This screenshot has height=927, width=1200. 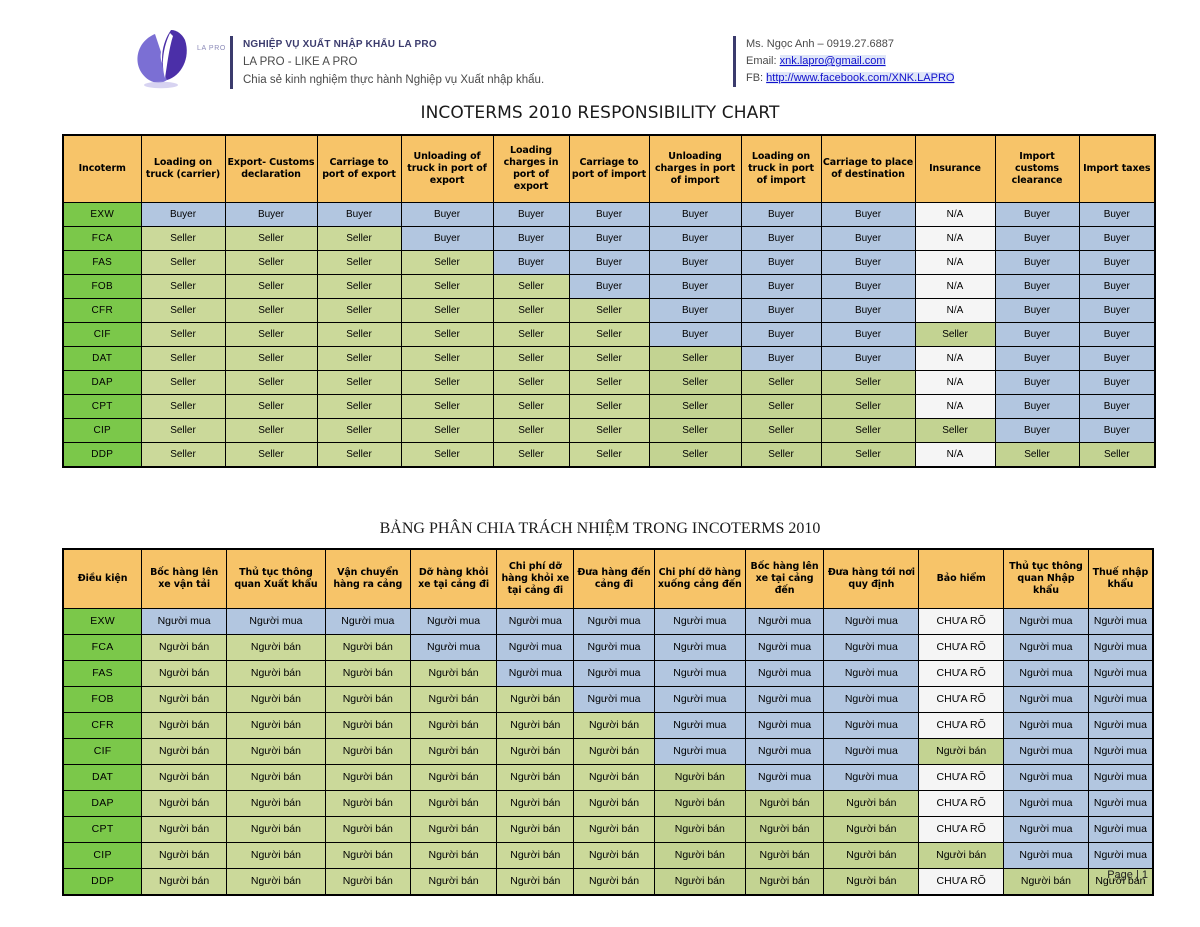 What do you see at coordinates (102, 673) in the screenshot?
I see `dieukien-term-cell: FAS` at bounding box center [102, 673].